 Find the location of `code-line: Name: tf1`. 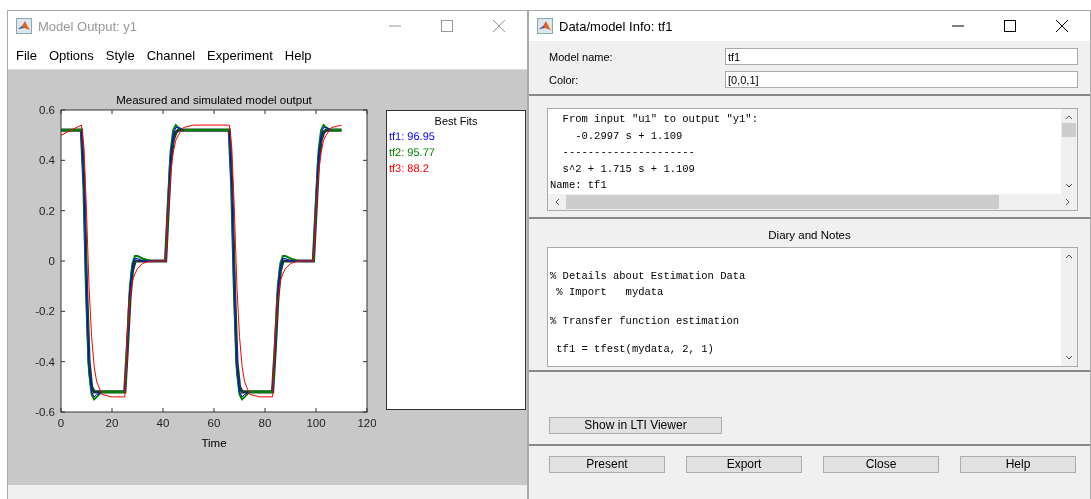

code-line: Name: tf1 is located at coordinates (579, 185).